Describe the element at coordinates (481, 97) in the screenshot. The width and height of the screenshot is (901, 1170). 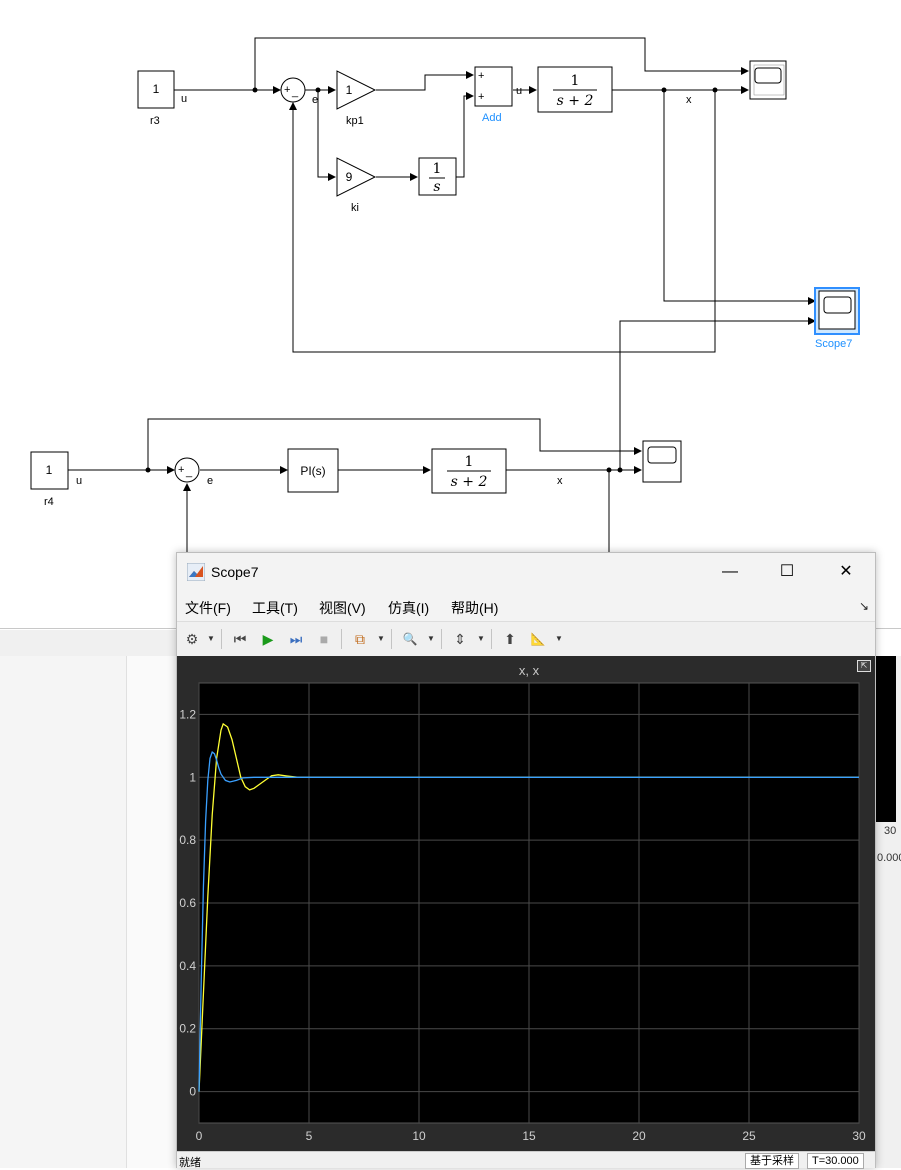
I see `add-plus-2: +` at that location.